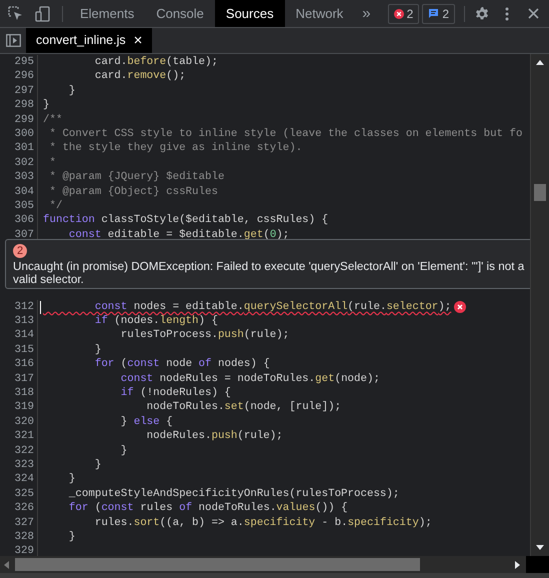  What do you see at coordinates (263, 523) in the screenshot?
I see `code-line: rules.sort((a, b) => a.specificity - b.specificity);` at bounding box center [263, 523].